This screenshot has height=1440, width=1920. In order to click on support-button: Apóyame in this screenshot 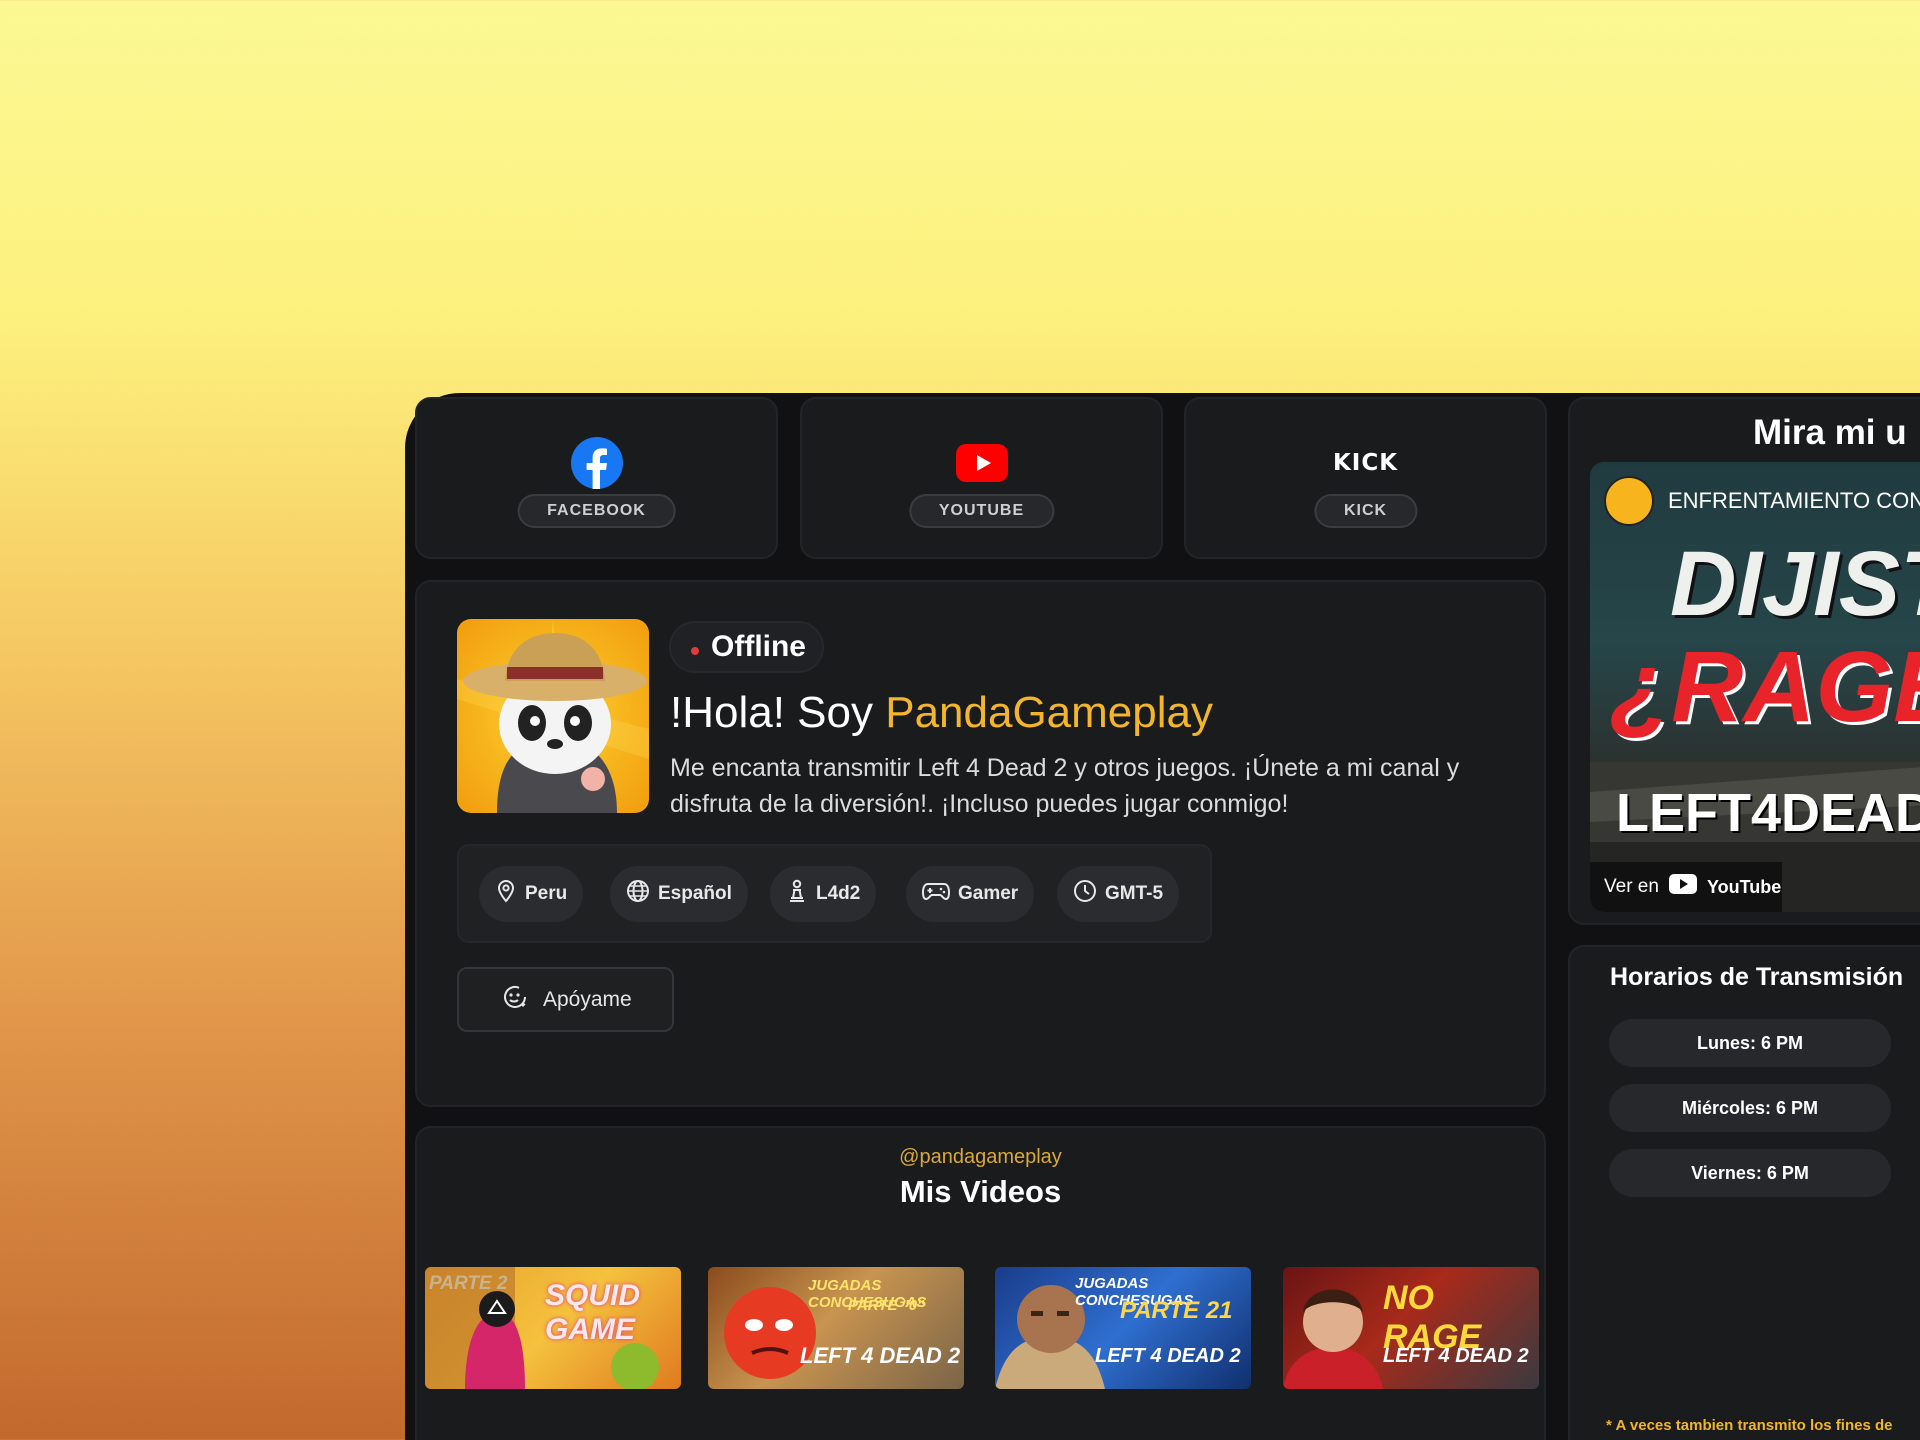, I will do `click(565, 999)`.